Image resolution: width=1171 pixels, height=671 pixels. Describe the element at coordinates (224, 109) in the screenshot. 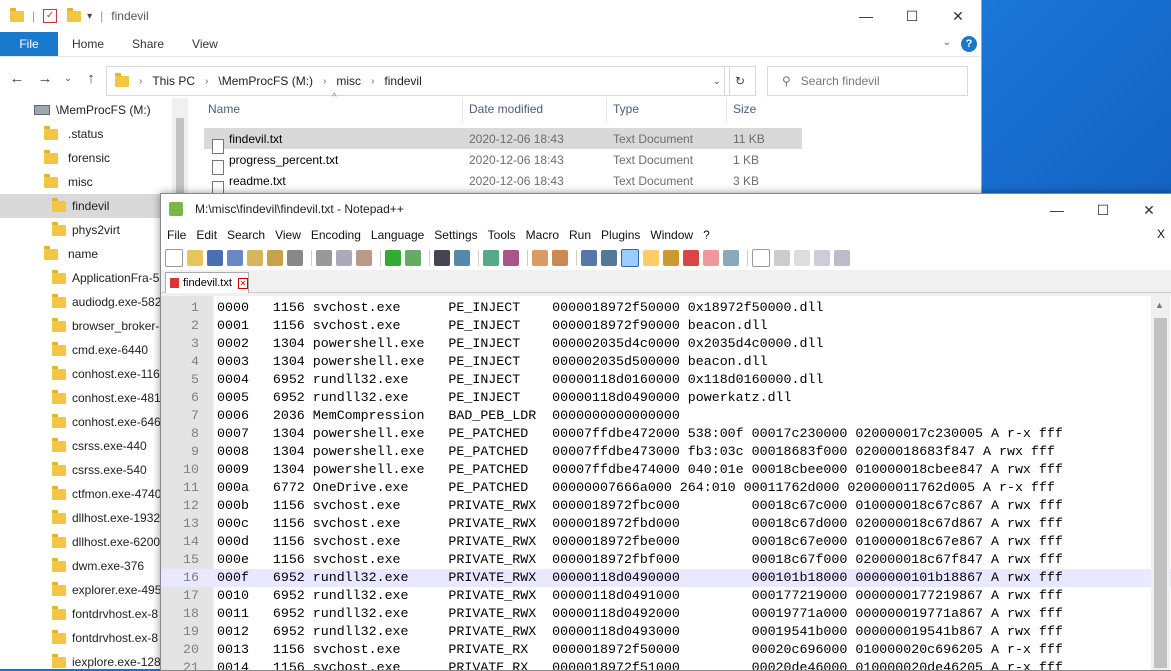

I see `column-name: Name` at that location.